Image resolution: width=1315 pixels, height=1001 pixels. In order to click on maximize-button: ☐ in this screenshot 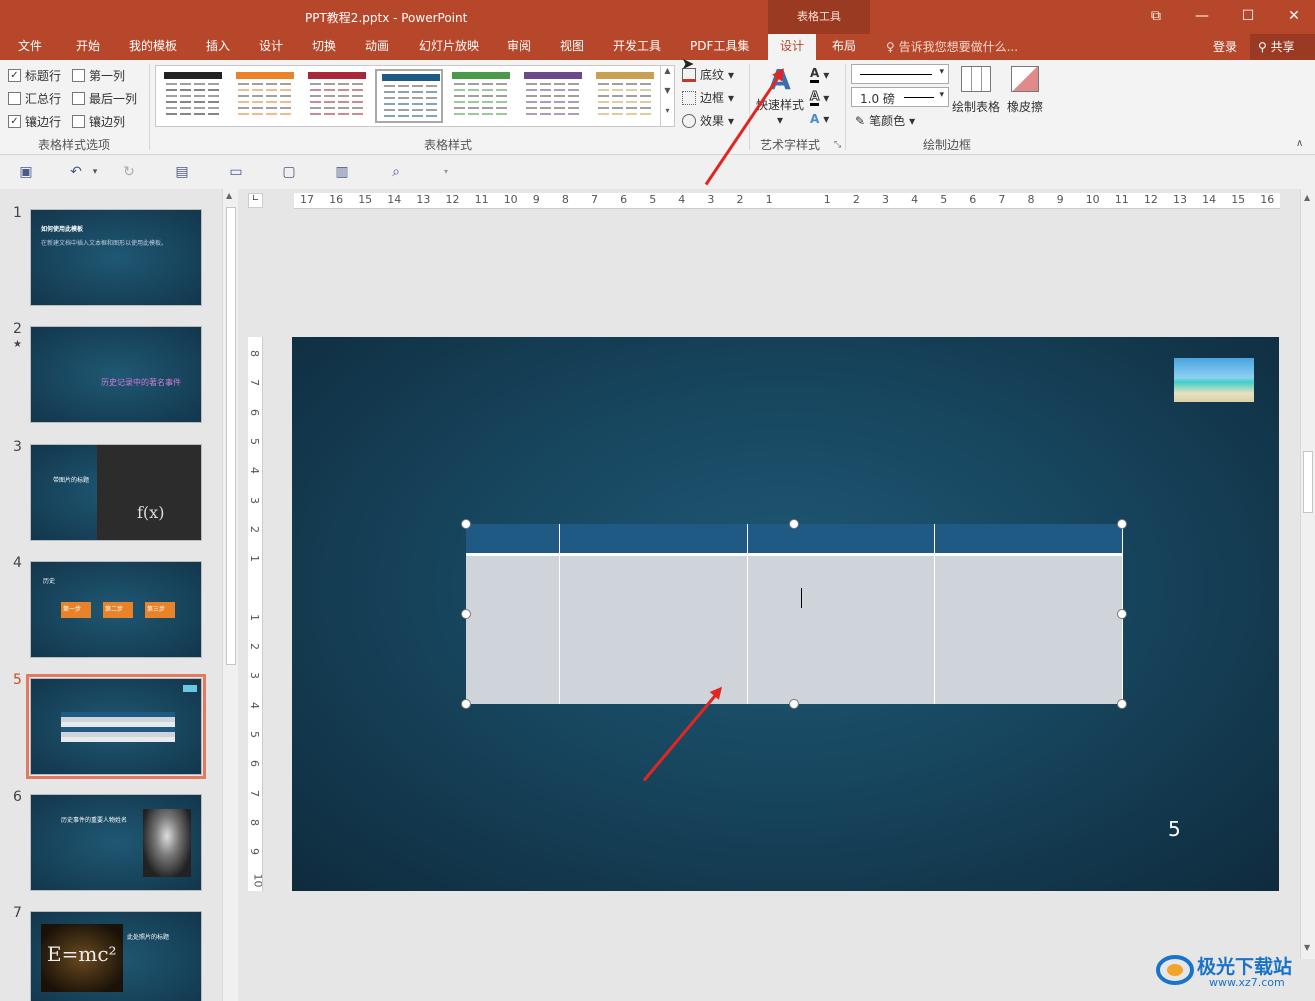, I will do `click(1248, 17)`.